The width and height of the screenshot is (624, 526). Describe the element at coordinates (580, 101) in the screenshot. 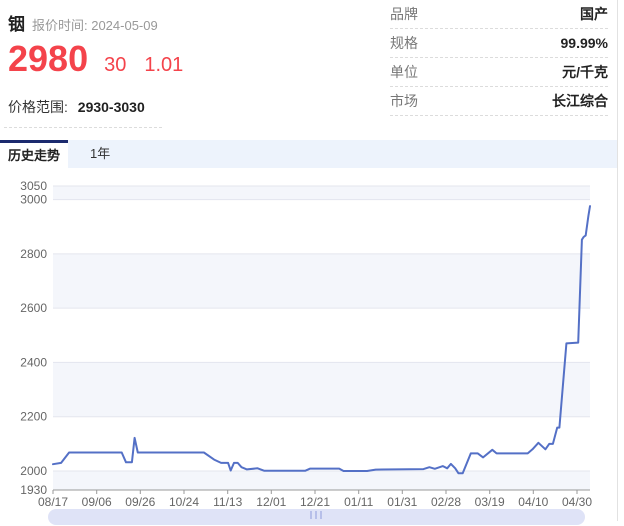

I see `info-value: 长江综合` at that location.